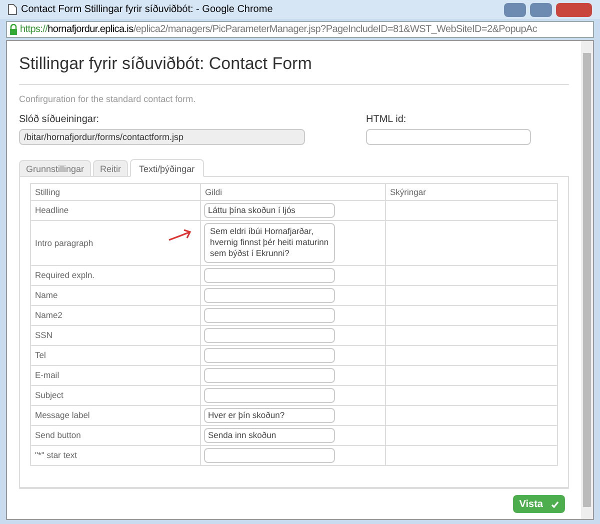  Describe the element at coordinates (147, 10) in the screenshot. I see `window-title: Contact Form Stillingar fyrir síðuviðbót: - Google Chrome` at that location.